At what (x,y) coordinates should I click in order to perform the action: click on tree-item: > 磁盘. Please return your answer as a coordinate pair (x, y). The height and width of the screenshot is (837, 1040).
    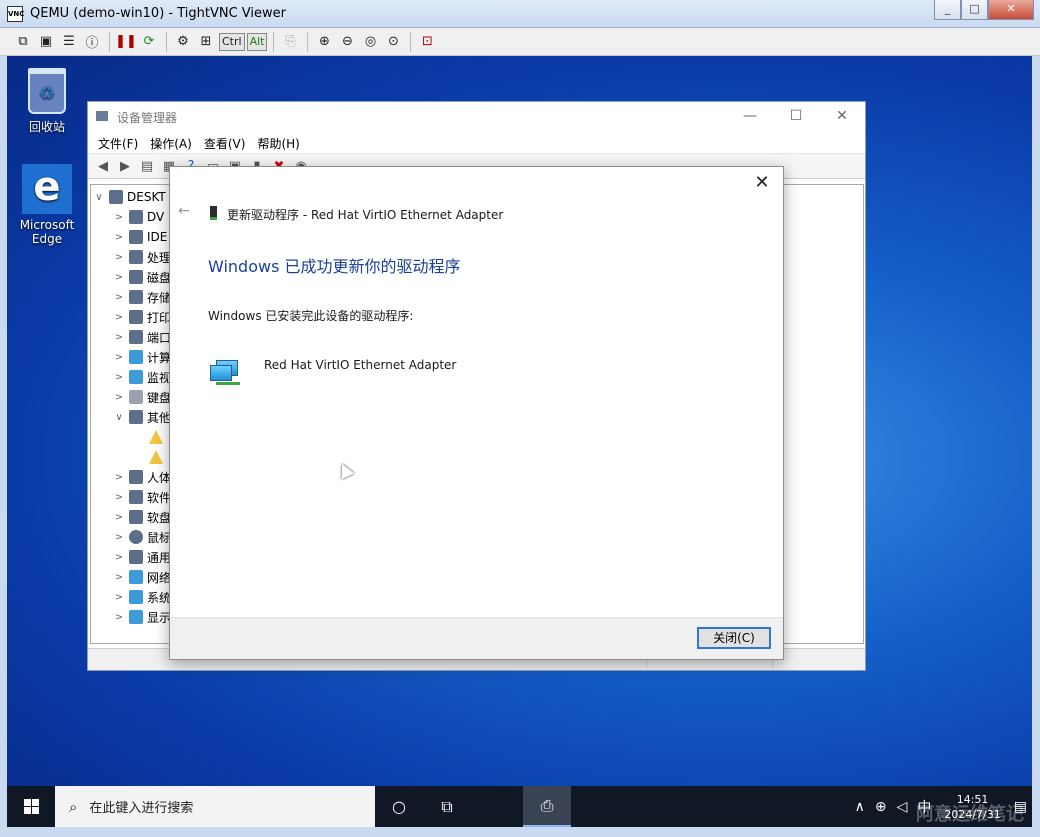
    Looking at the image, I should click on (142, 277).